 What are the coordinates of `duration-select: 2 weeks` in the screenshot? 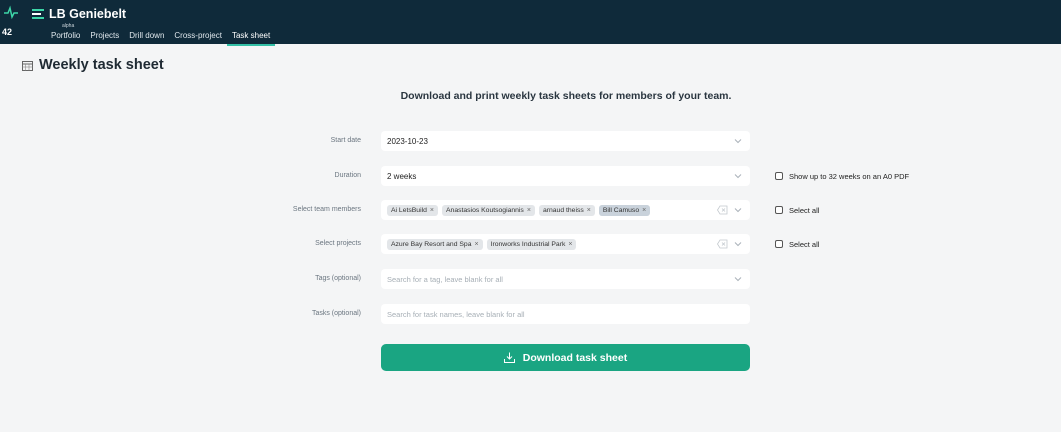 It's located at (565, 176).